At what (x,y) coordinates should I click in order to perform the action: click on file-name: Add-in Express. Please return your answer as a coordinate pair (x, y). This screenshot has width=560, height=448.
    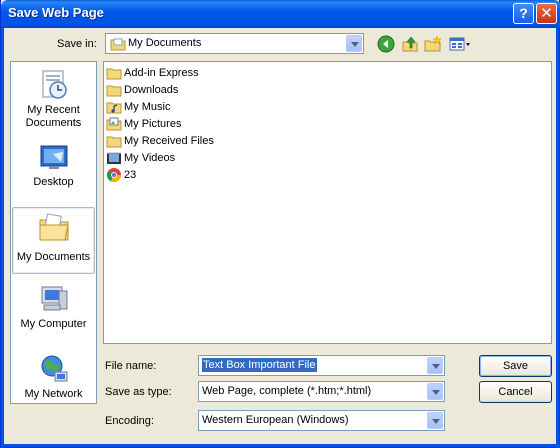
    Looking at the image, I should click on (161, 73).